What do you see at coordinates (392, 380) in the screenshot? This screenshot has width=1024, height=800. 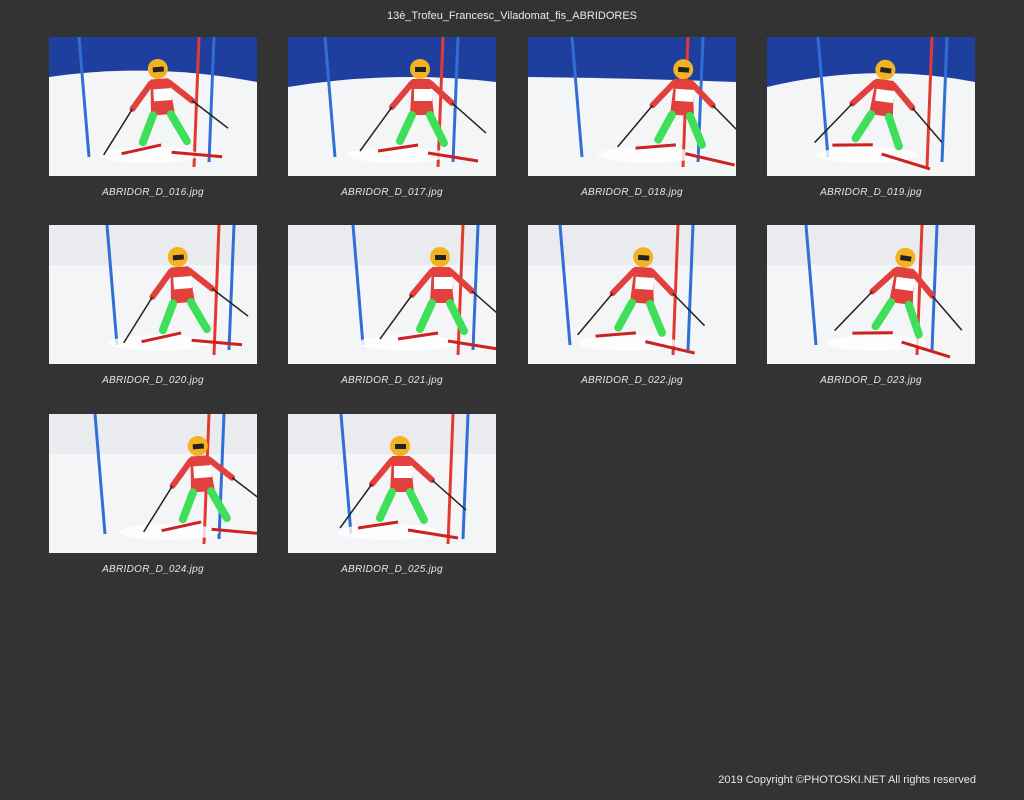 I see `photo-filename: ABRIDOR_D_021.jpg` at bounding box center [392, 380].